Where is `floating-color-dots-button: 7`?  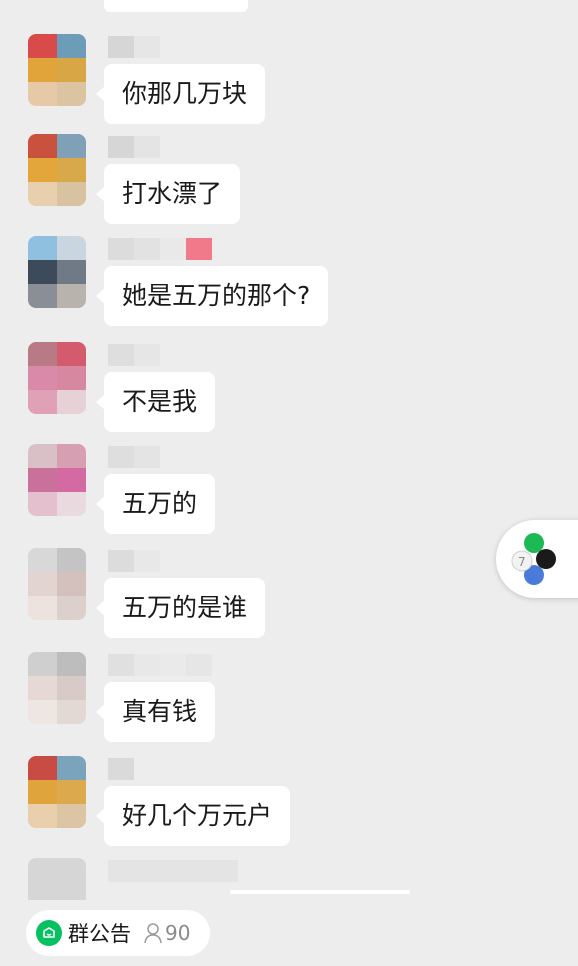
floating-color-dots-button: 7 is located at coordinates (537, 559).